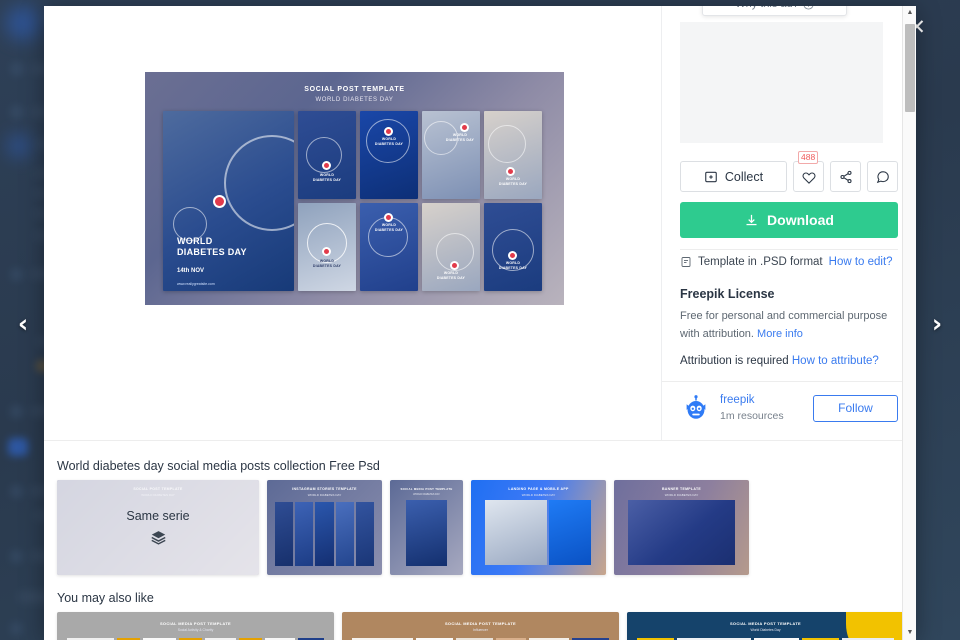  Describe the element at coordinates (711, 176) in the screenshot. I see `add-to-collection-icon` at that location.